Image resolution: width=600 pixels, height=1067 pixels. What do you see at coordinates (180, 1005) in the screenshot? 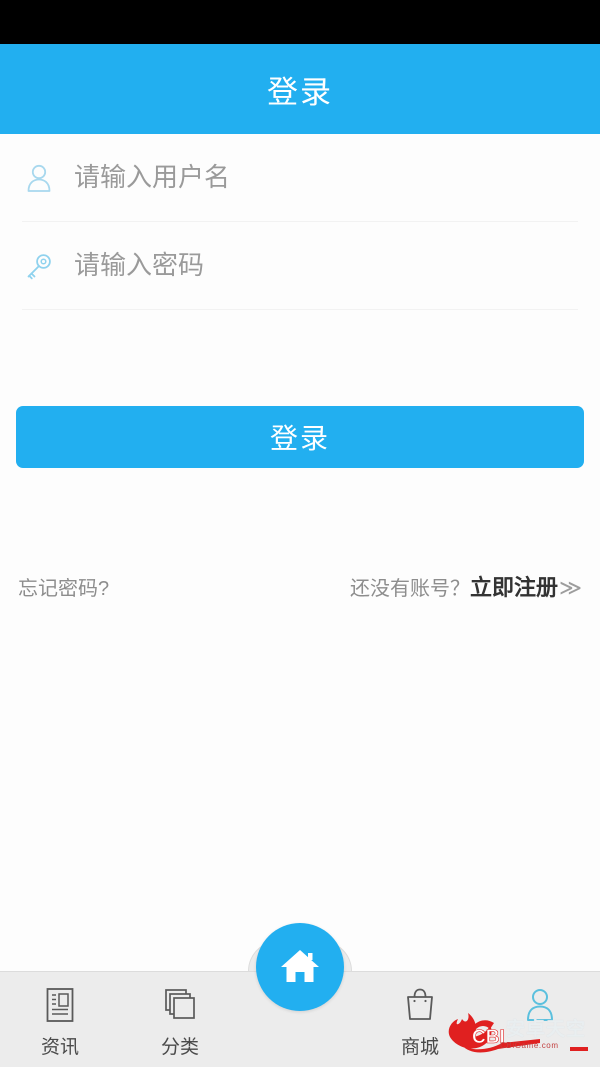
I see `categories-icon` at bounding box center [180, 1005].